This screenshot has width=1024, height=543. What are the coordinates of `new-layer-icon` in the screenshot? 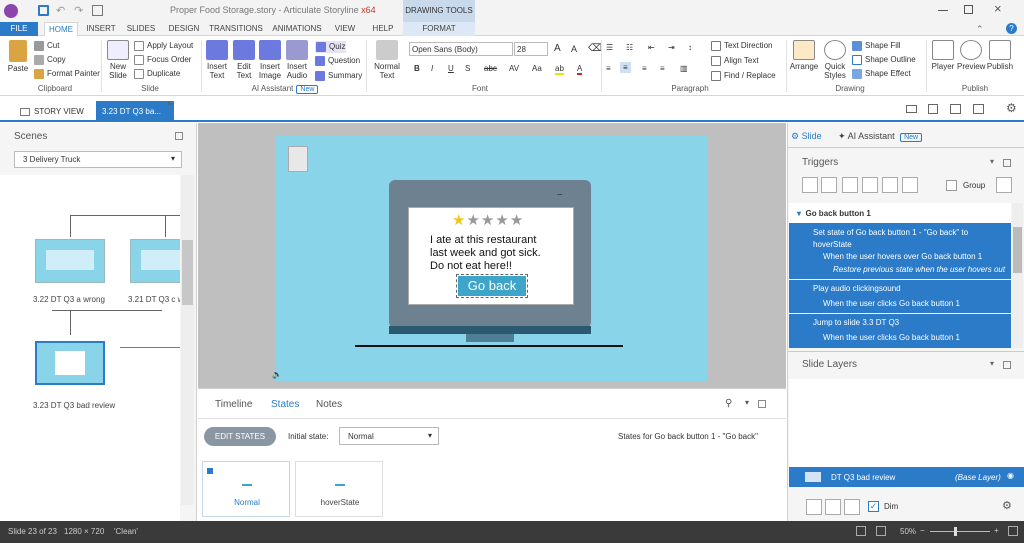 It's located at (814, 507).